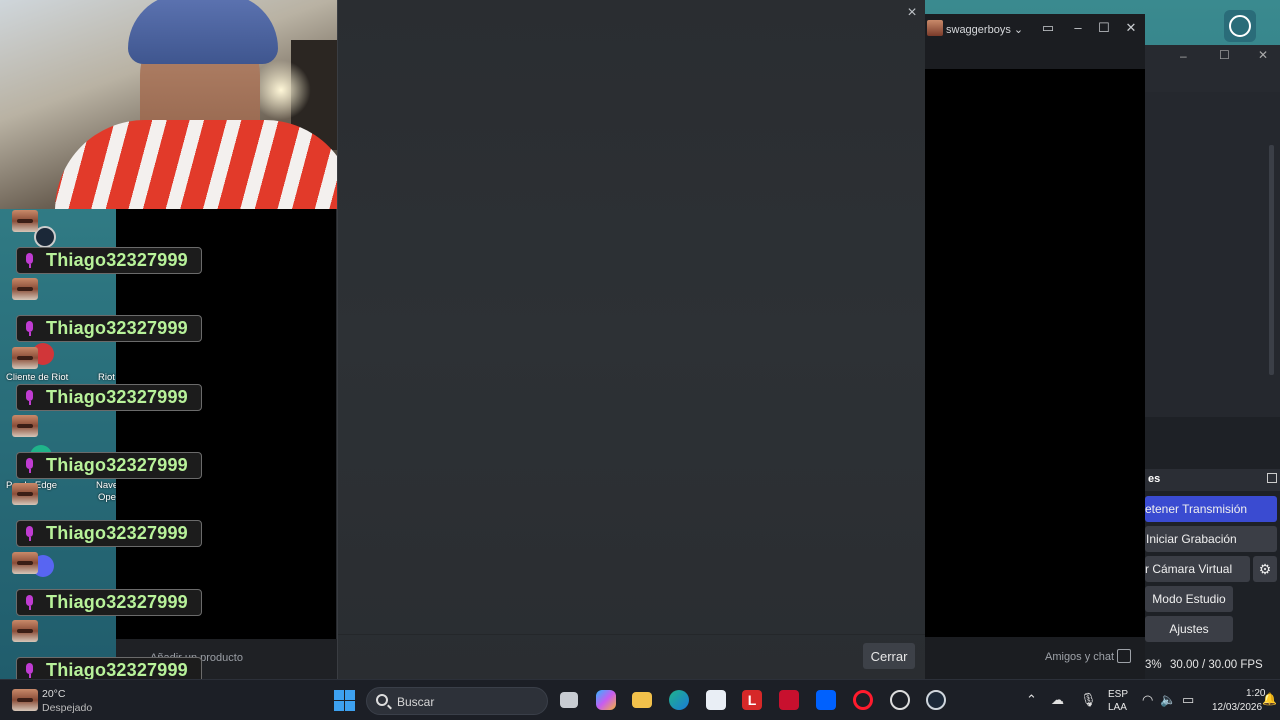 The image size is (1280, 720). I want to click on mcafee-icon, so click(789, 700).